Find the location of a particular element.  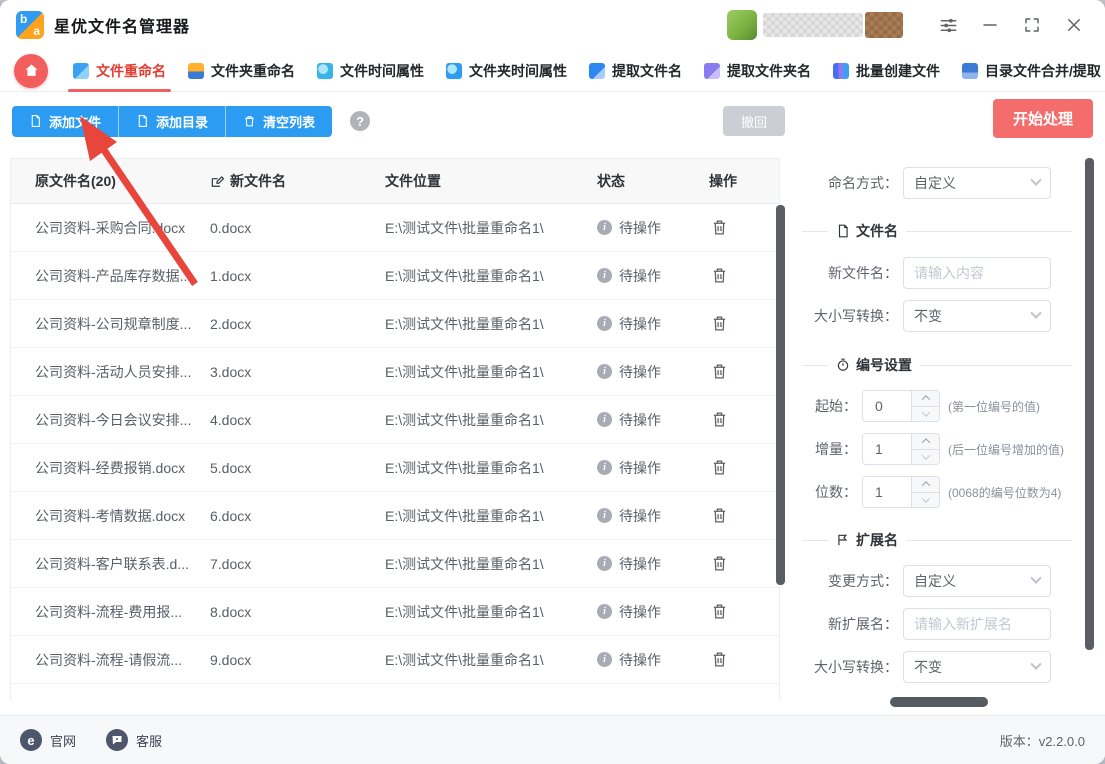

extract-filename-icon is located at coordinates (597, 70).